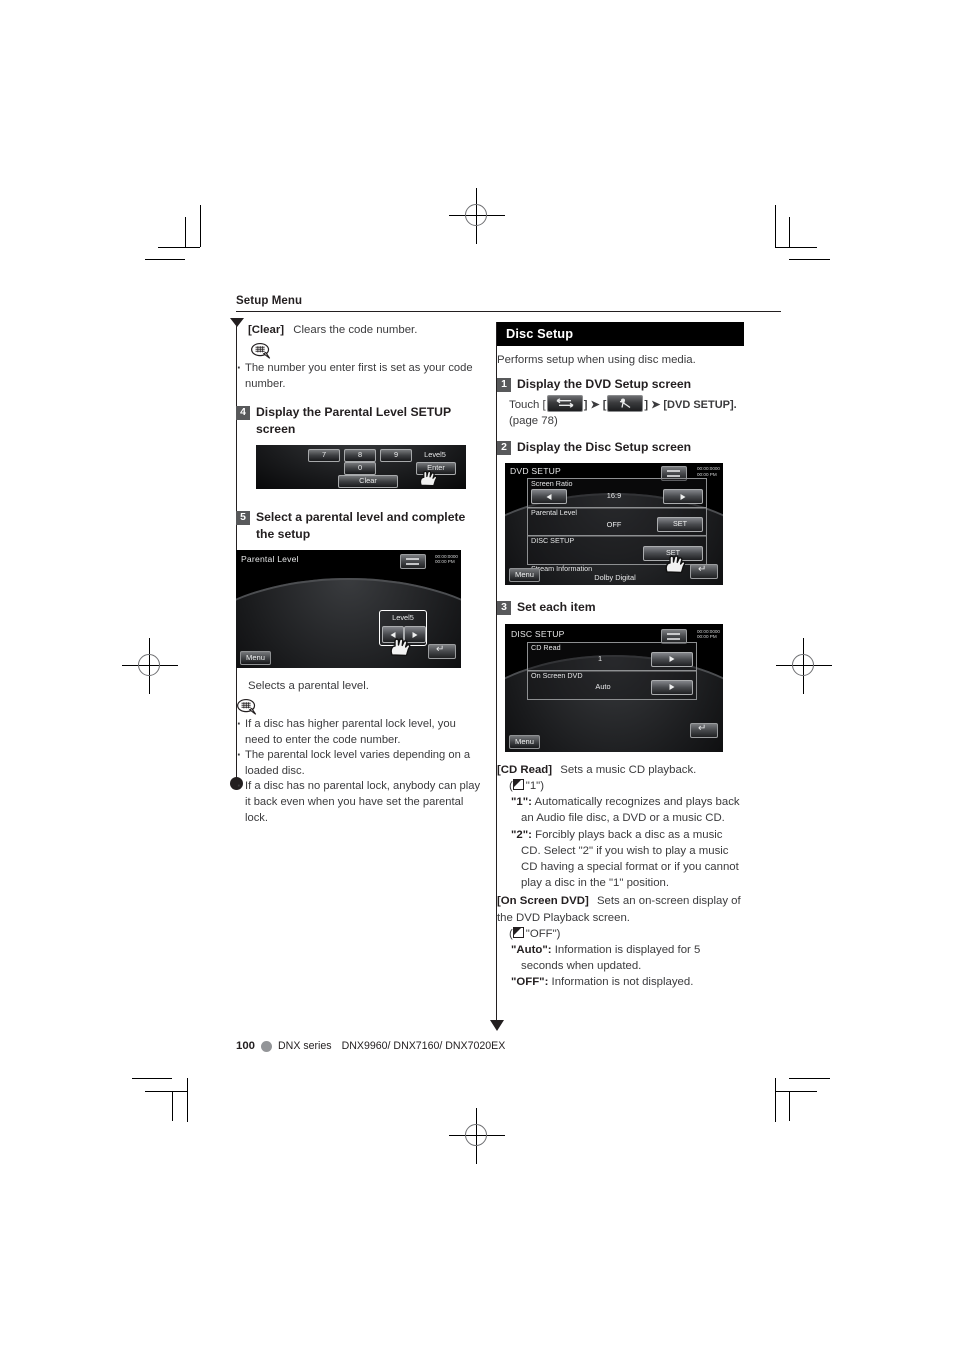  I want to click on keypad-key-8: 8, so click(360, 456).